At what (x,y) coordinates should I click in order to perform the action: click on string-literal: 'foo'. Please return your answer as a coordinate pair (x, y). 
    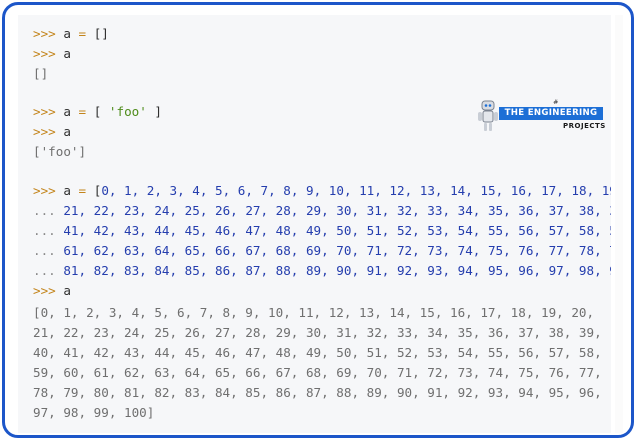
    Looking at the image, I should click on (127, 111).